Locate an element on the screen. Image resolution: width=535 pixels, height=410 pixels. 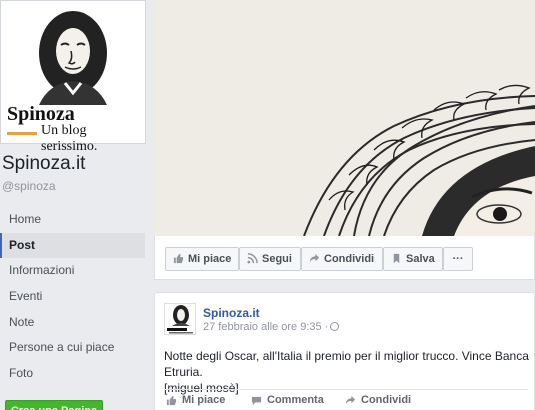
post-avatar is located at coordinates (180, 319).